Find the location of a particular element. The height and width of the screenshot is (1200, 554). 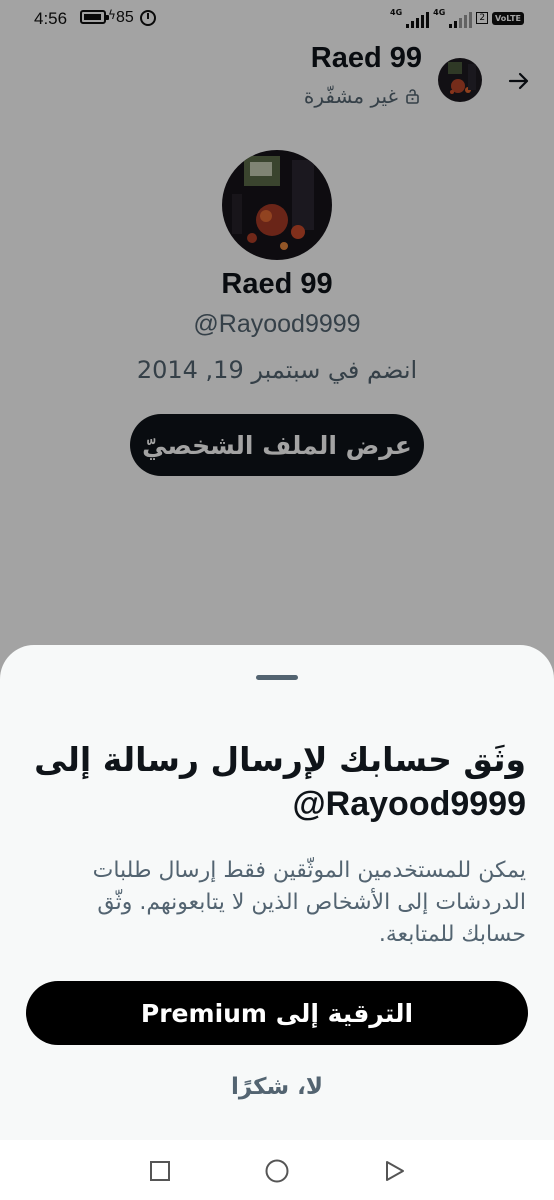

home-button is located at coordinates (277, 1171).